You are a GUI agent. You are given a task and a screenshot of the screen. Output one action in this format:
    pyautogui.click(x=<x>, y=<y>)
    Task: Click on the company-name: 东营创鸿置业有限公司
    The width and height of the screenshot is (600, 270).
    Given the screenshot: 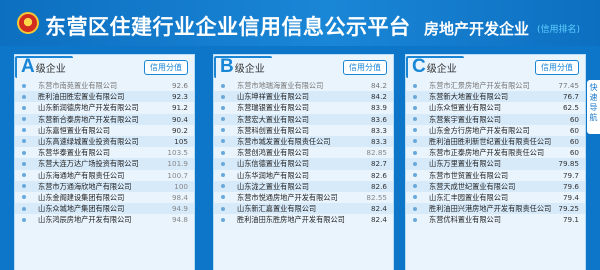 What is the action you would take?
    pyautogui.click(x=273, y=152)
    